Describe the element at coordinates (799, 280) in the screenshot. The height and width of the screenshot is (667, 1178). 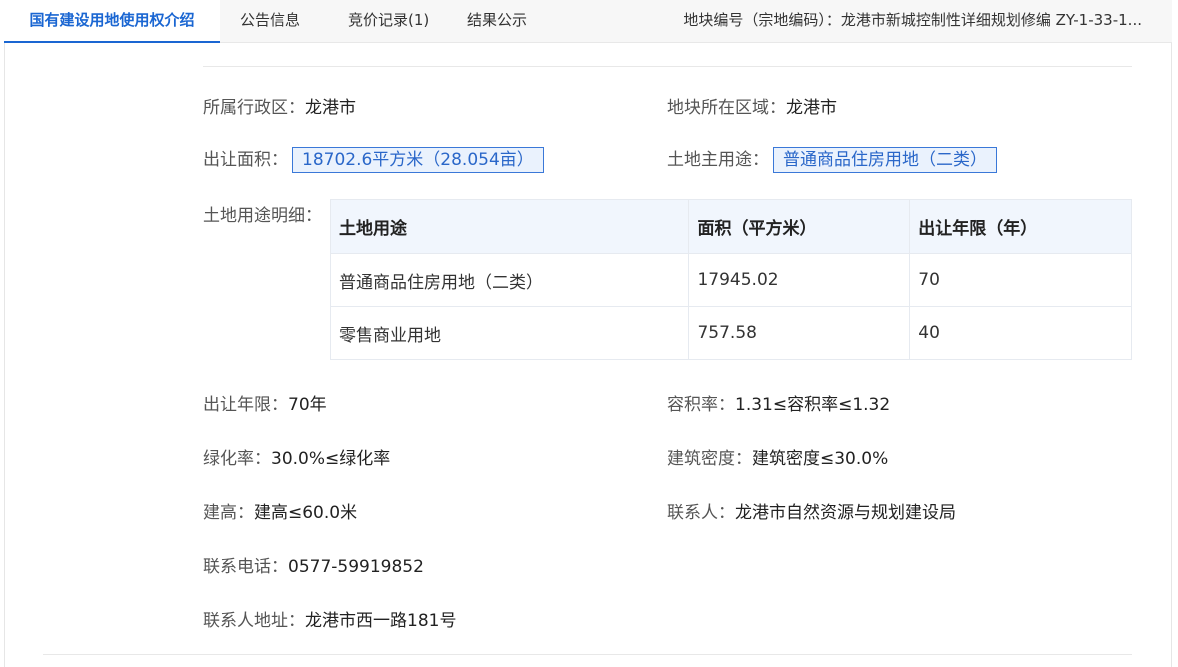
I see `cell-area: 17945.02` at that location.